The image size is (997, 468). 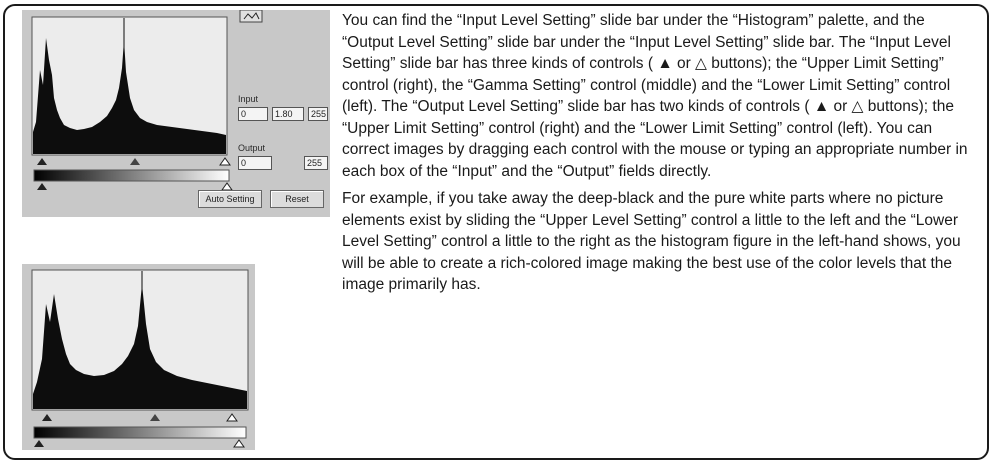 I want to click on output-label: Output, so click(x=252, y=148).